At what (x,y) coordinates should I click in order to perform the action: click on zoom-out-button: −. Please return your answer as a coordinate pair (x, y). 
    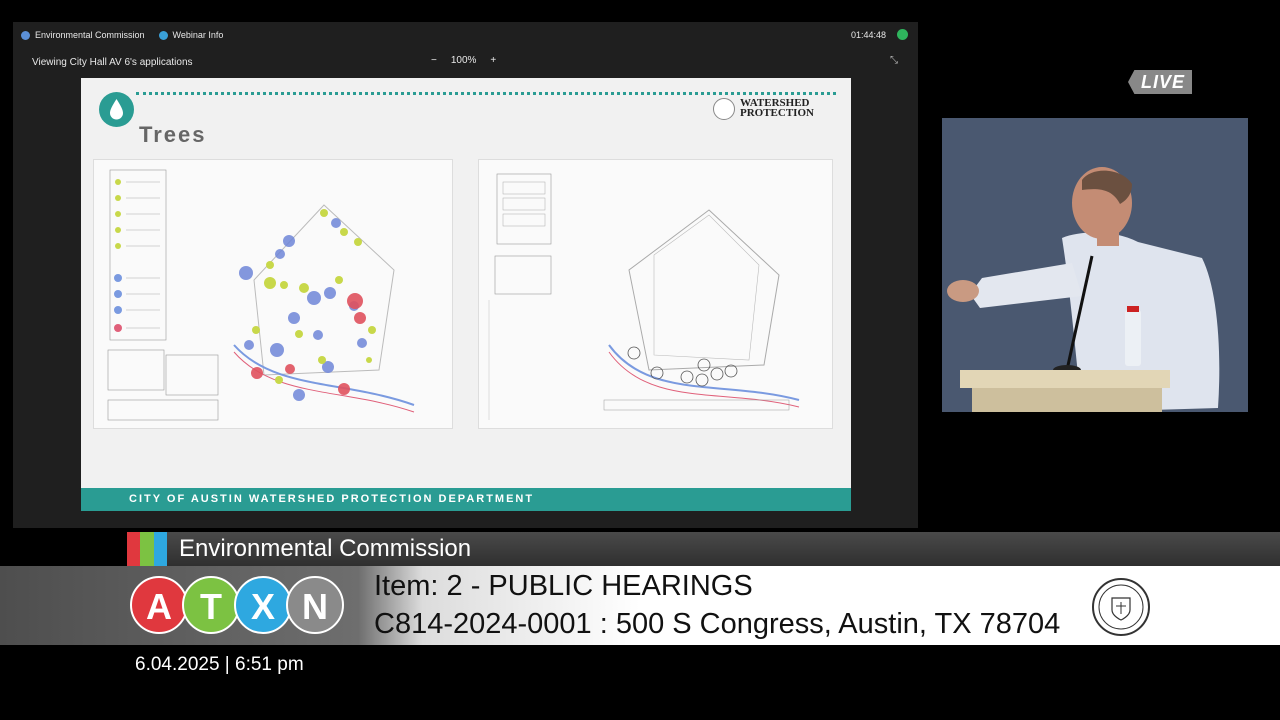
    Looking at the image, I should click on (434, 60).